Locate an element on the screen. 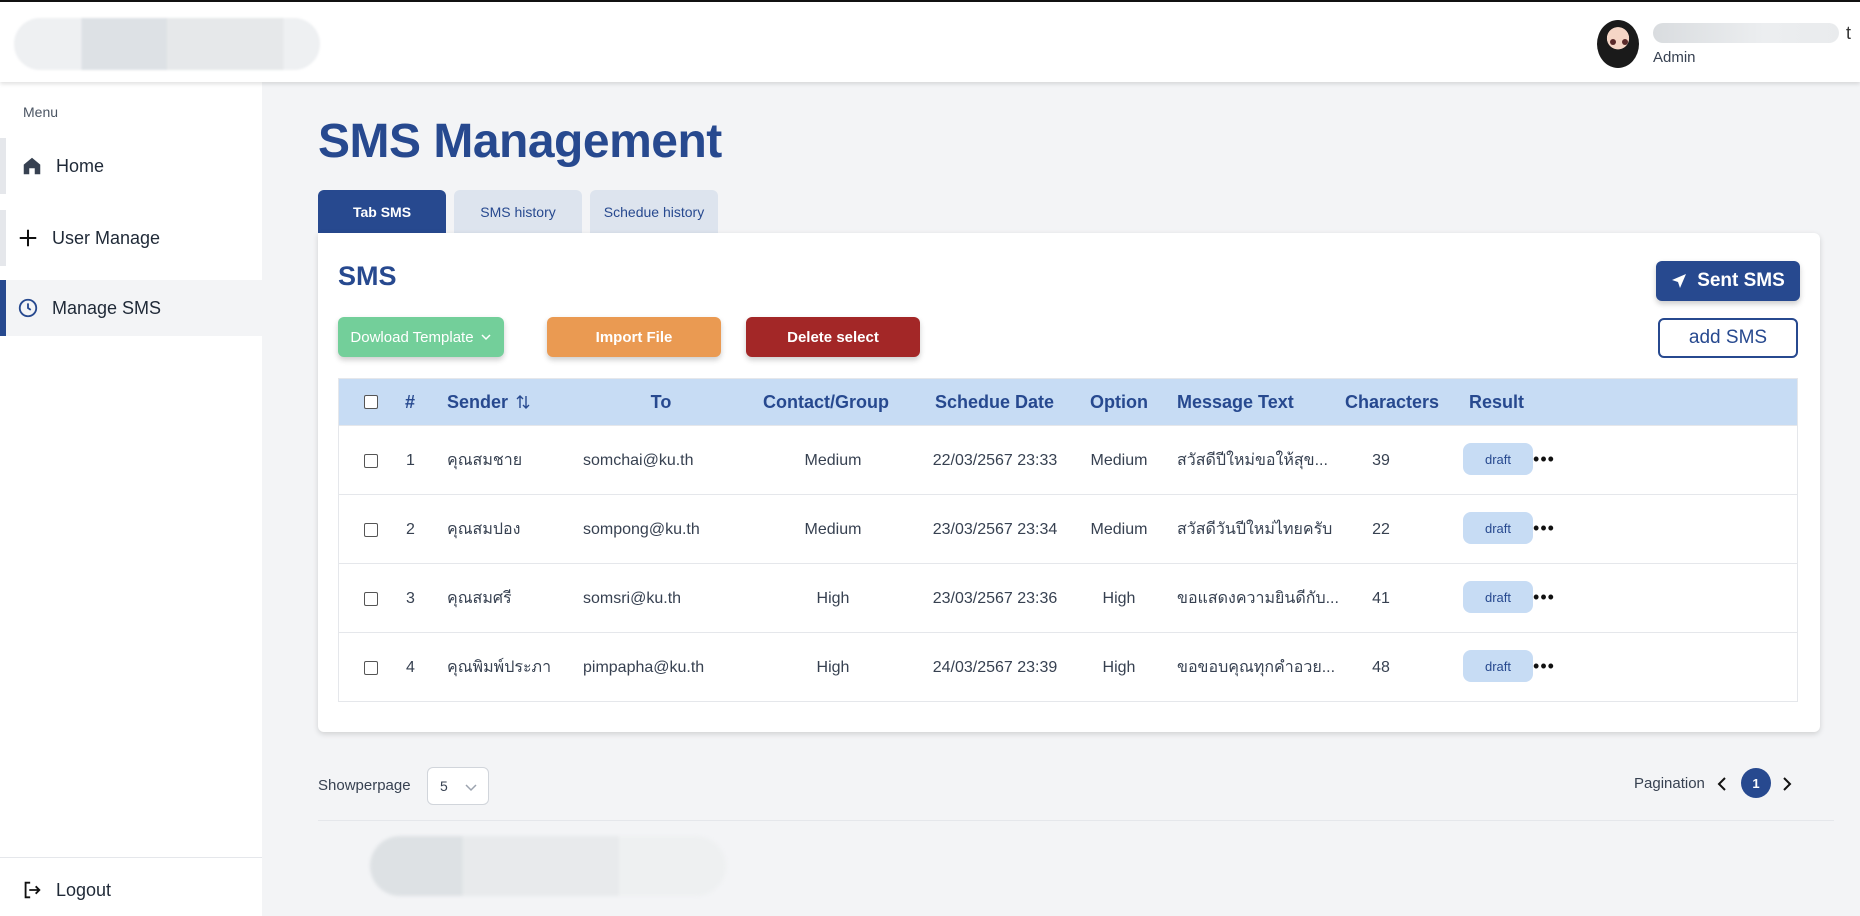 Image resolution: width=1860 pixels, height=916 pixels. cell-index: 2 is located at coordinates (410, 529).